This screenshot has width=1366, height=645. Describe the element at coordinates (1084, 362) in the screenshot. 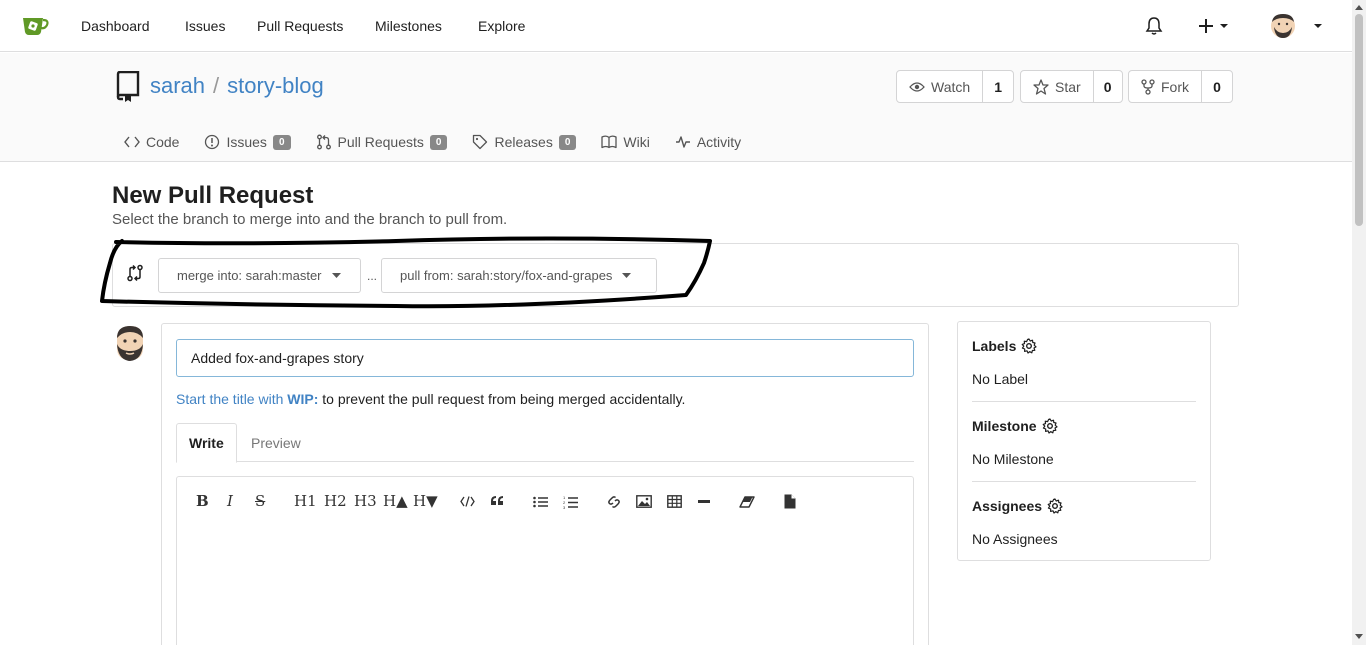

I see `labels-section: Labels No Label` at that location.